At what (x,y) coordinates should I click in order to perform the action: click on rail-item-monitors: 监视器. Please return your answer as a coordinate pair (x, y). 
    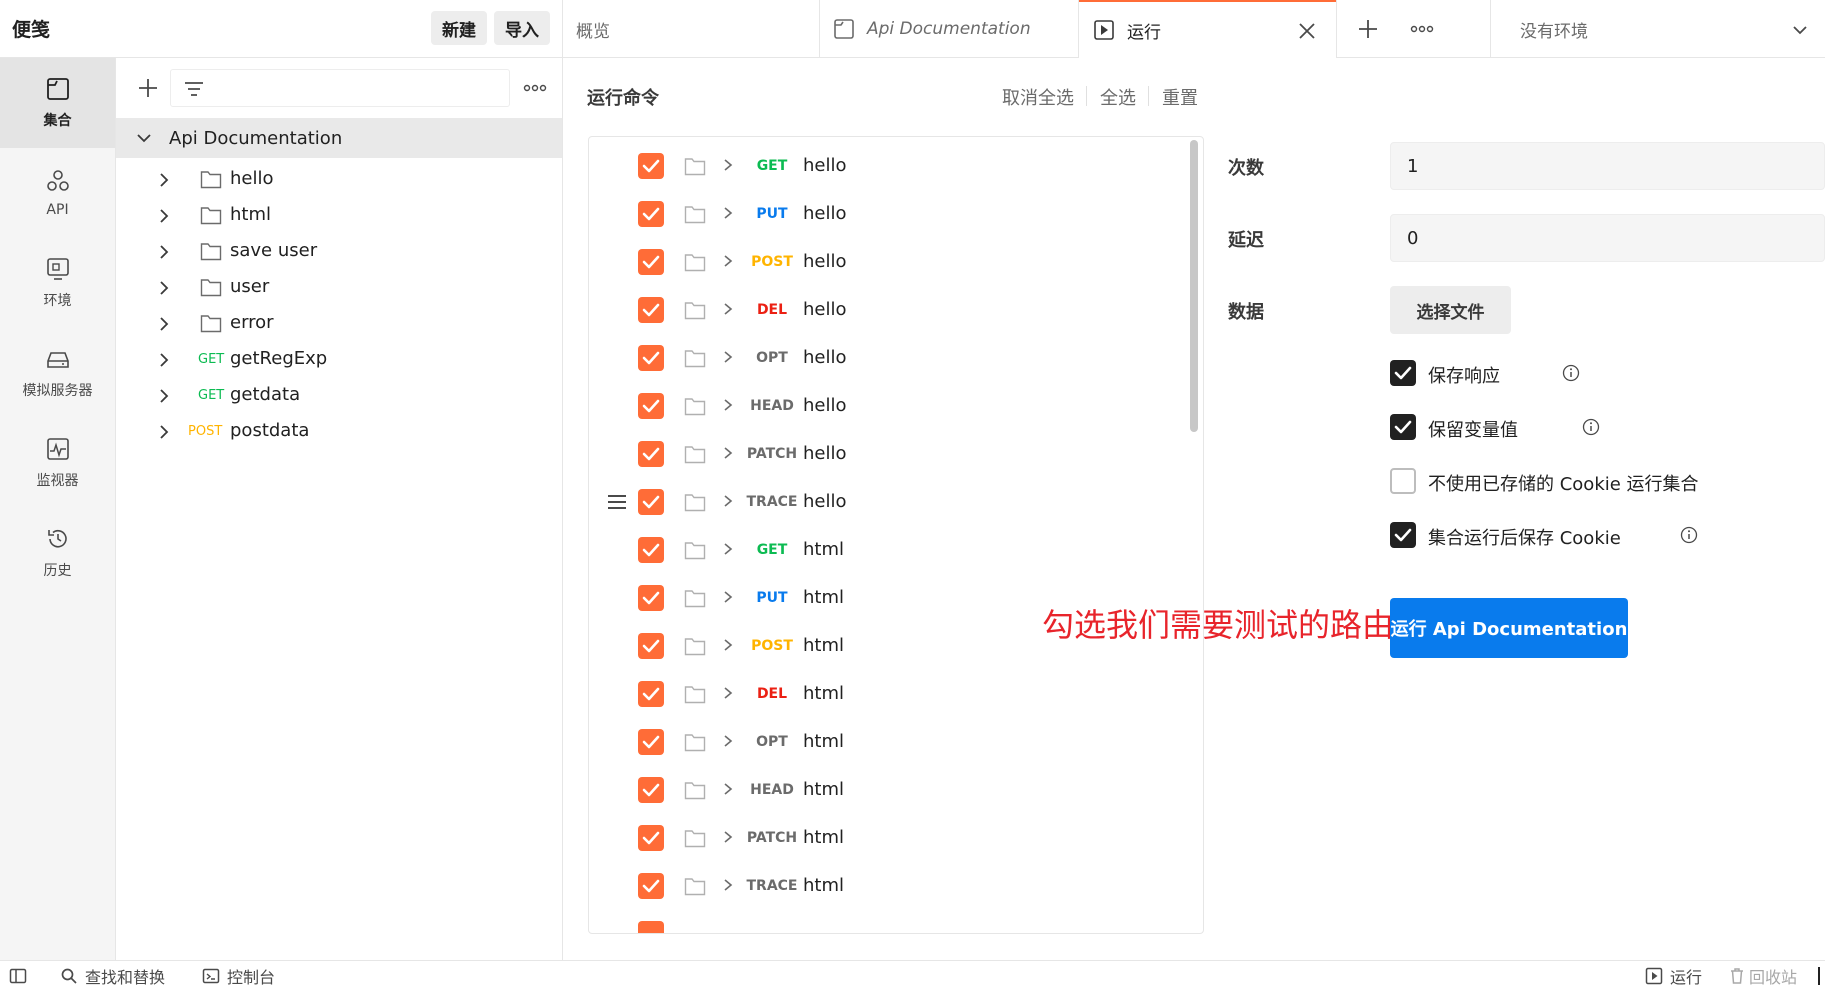
    Looking at the image, I should click on (57, 463).